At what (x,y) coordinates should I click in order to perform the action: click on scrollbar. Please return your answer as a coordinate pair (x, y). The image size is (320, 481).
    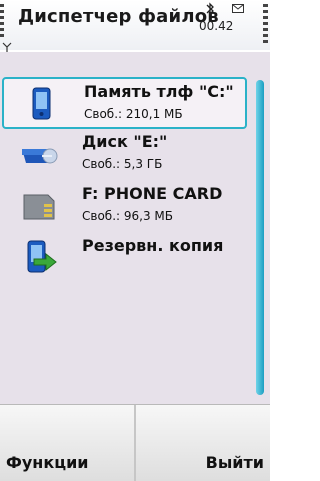
    Looking at the image, I should click on (260, 237).